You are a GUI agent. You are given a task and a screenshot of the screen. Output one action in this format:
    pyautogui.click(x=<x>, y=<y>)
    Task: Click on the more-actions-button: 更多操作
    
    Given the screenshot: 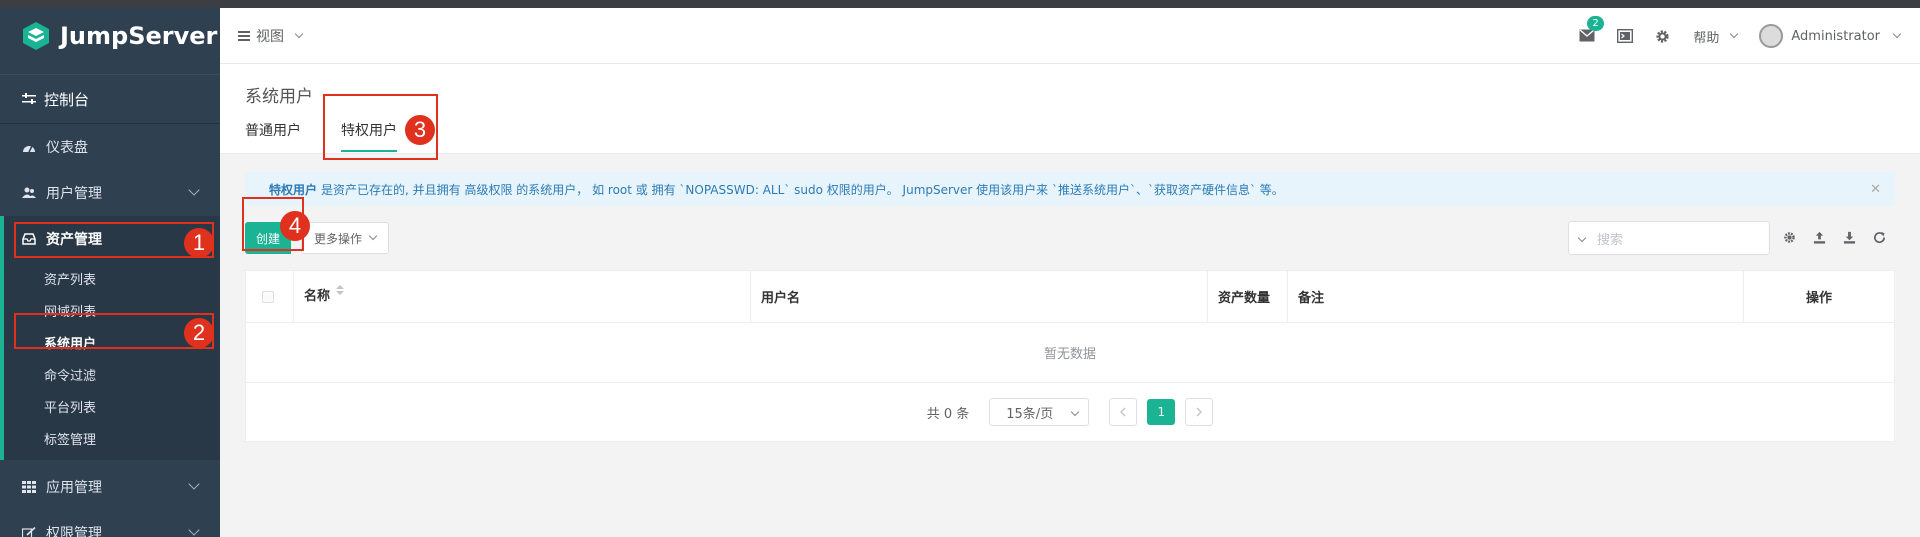 What is the action you would take?
    pyautogui.click(x=345, y=238)
    